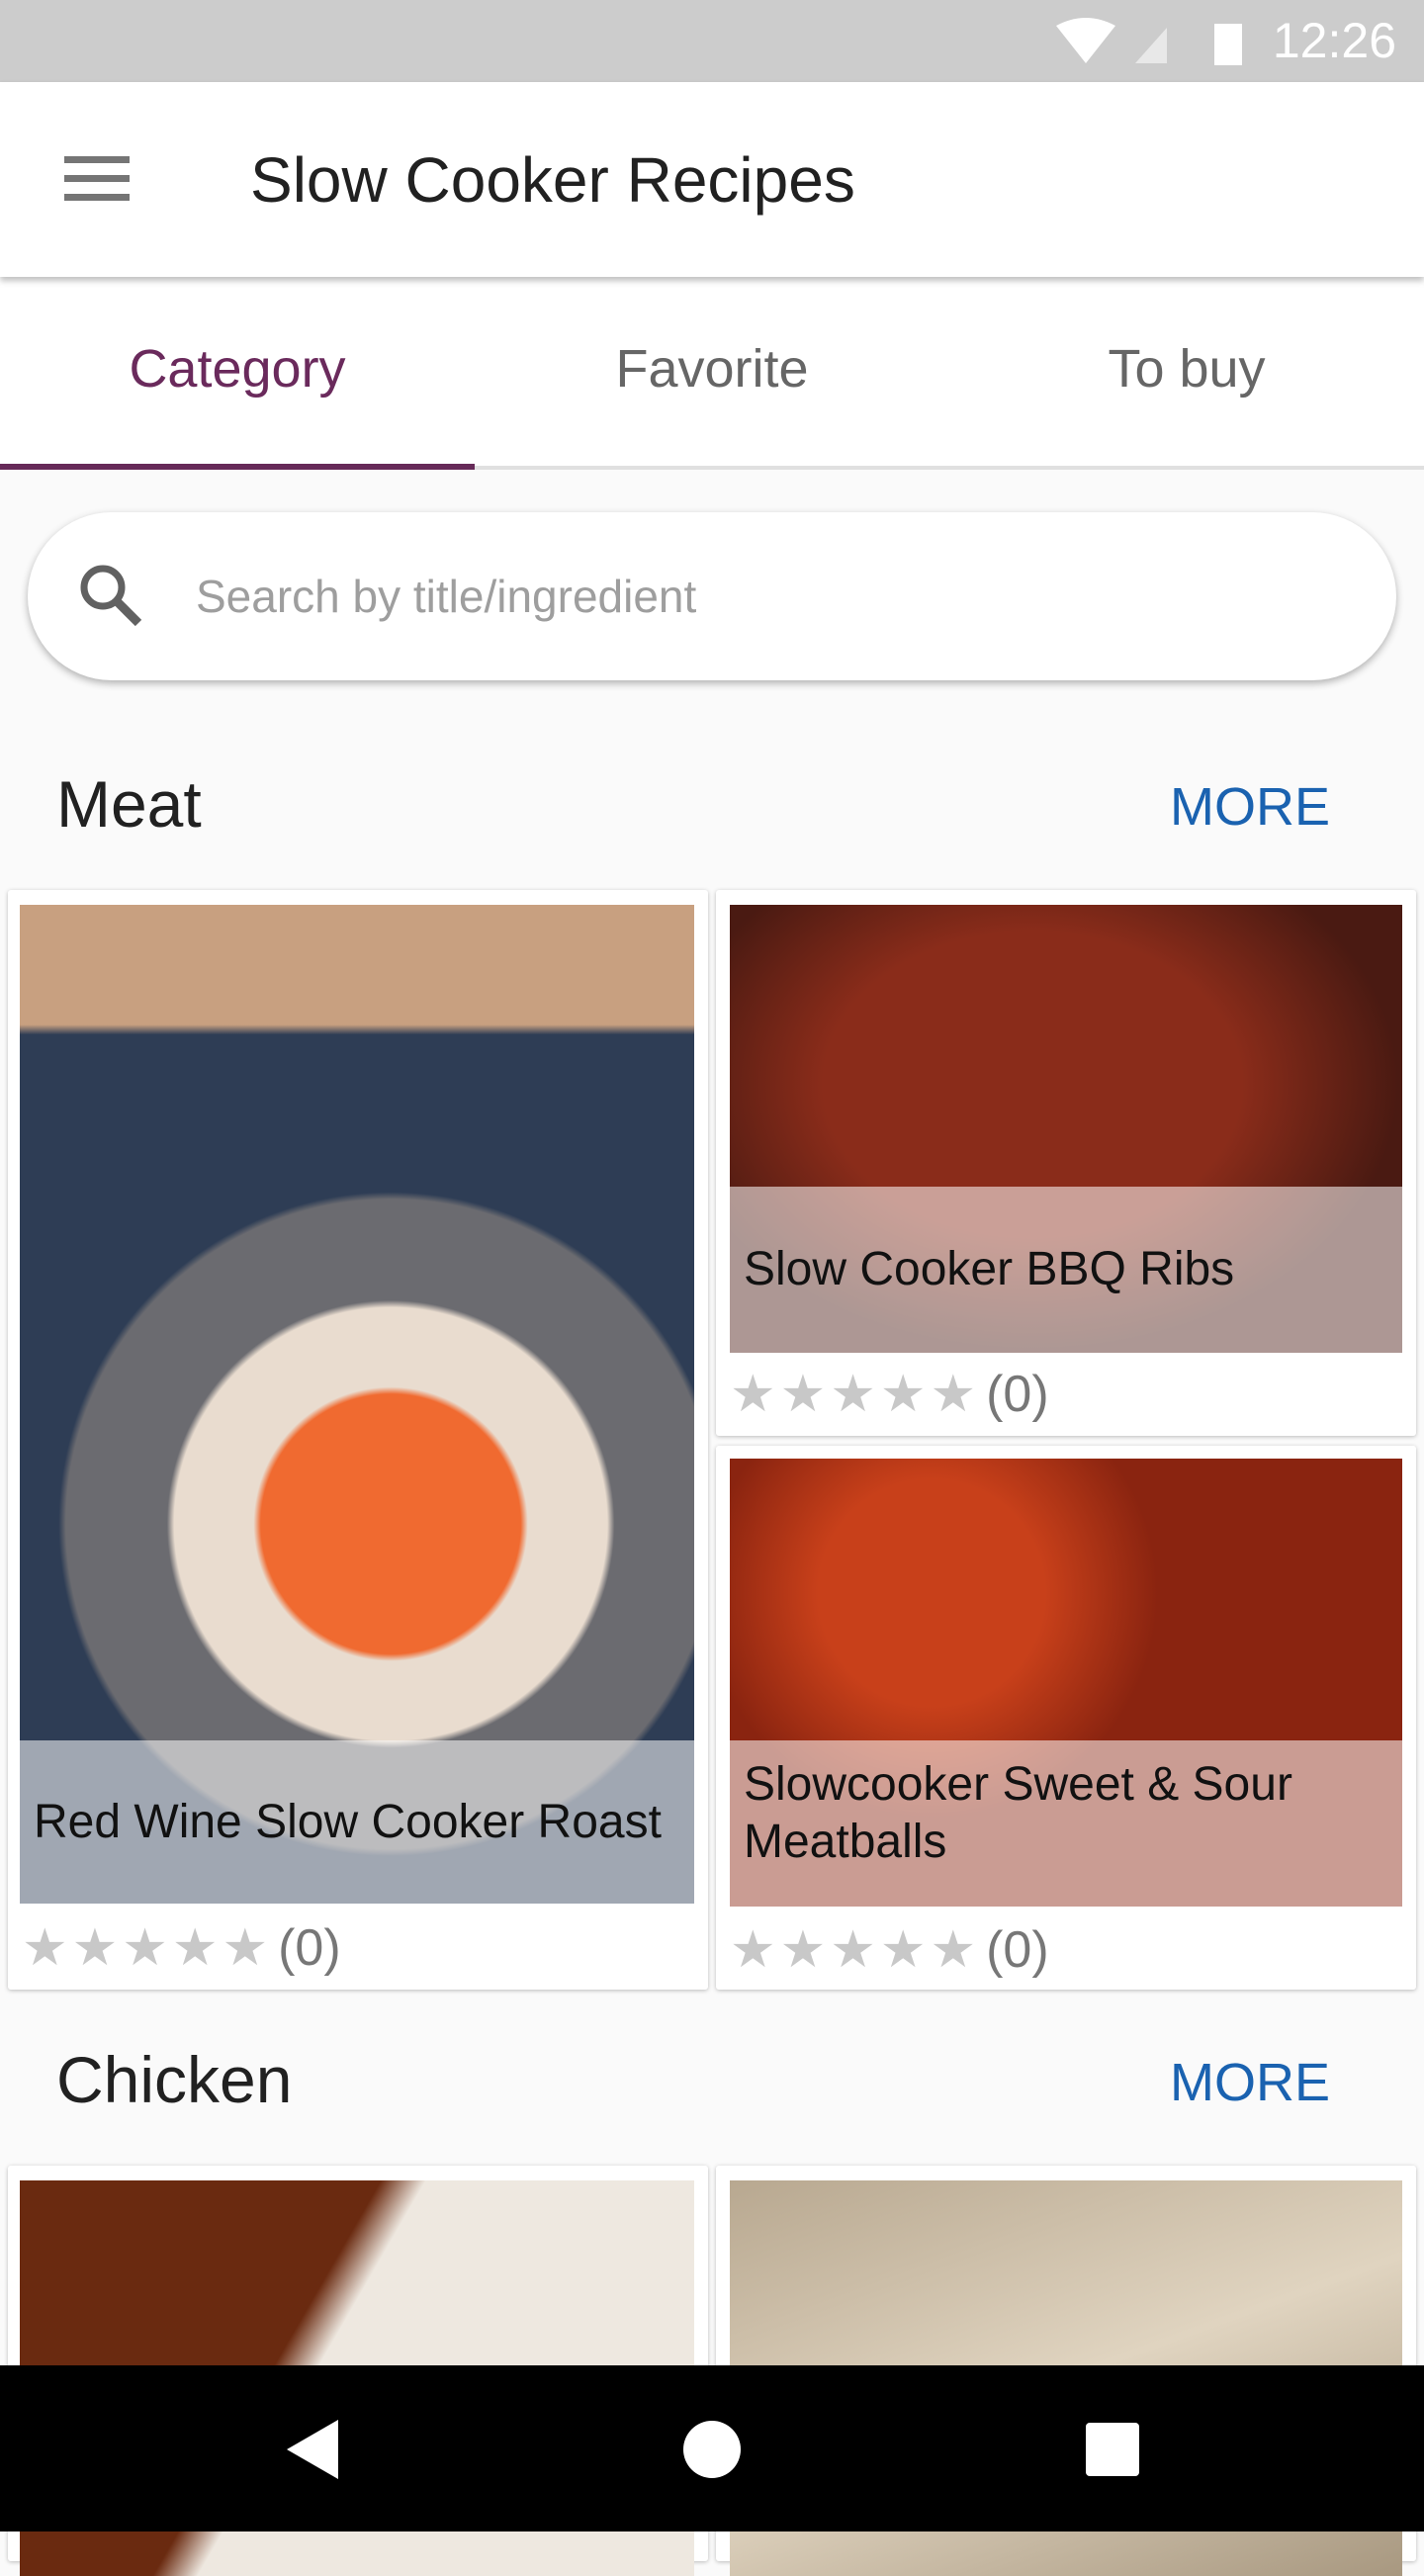 The image size is (1424, 2576). I want to click on page-title: Slow Cooker Recipes, so click(552, 180).